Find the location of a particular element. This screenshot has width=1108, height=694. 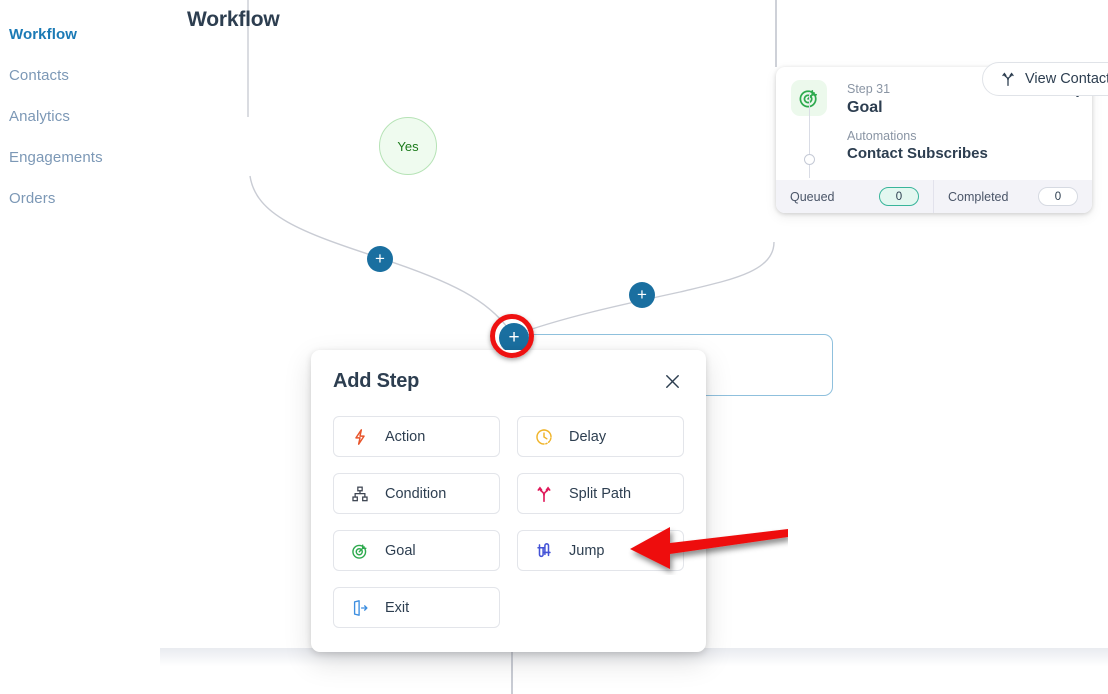

option-split-path: Split Path is located at coordinates (600, 493).